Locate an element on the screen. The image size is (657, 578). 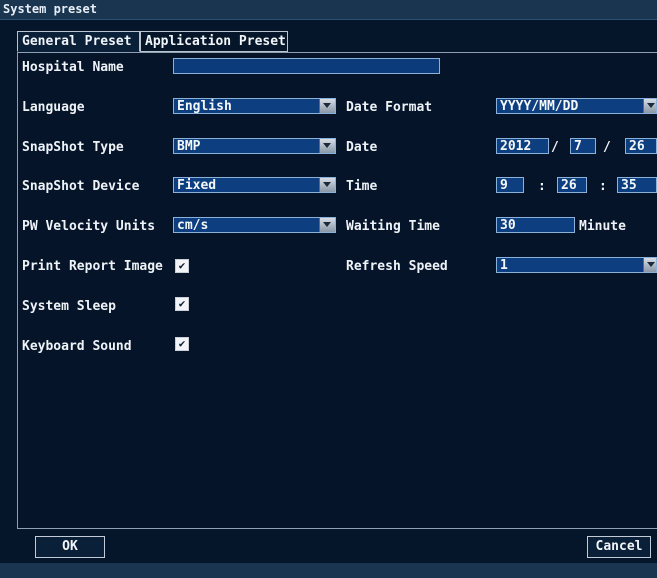
waiting-time-field: 30 is located at coordinates (535, 225).